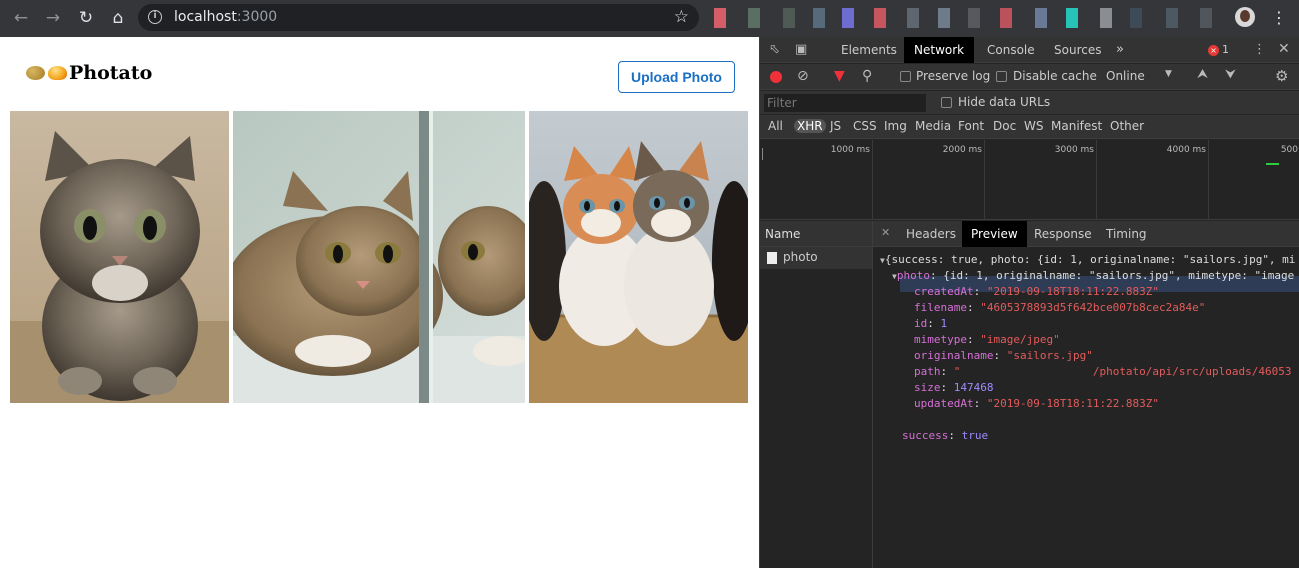 This screenshot has width=1299, height=568. What do you see at coordinates (1036, 404) in the screenshot?
I see `json-field-line: updatedAt: "2019-09-18T18:11:22.883Z"` at bounding box center [1036, 404].